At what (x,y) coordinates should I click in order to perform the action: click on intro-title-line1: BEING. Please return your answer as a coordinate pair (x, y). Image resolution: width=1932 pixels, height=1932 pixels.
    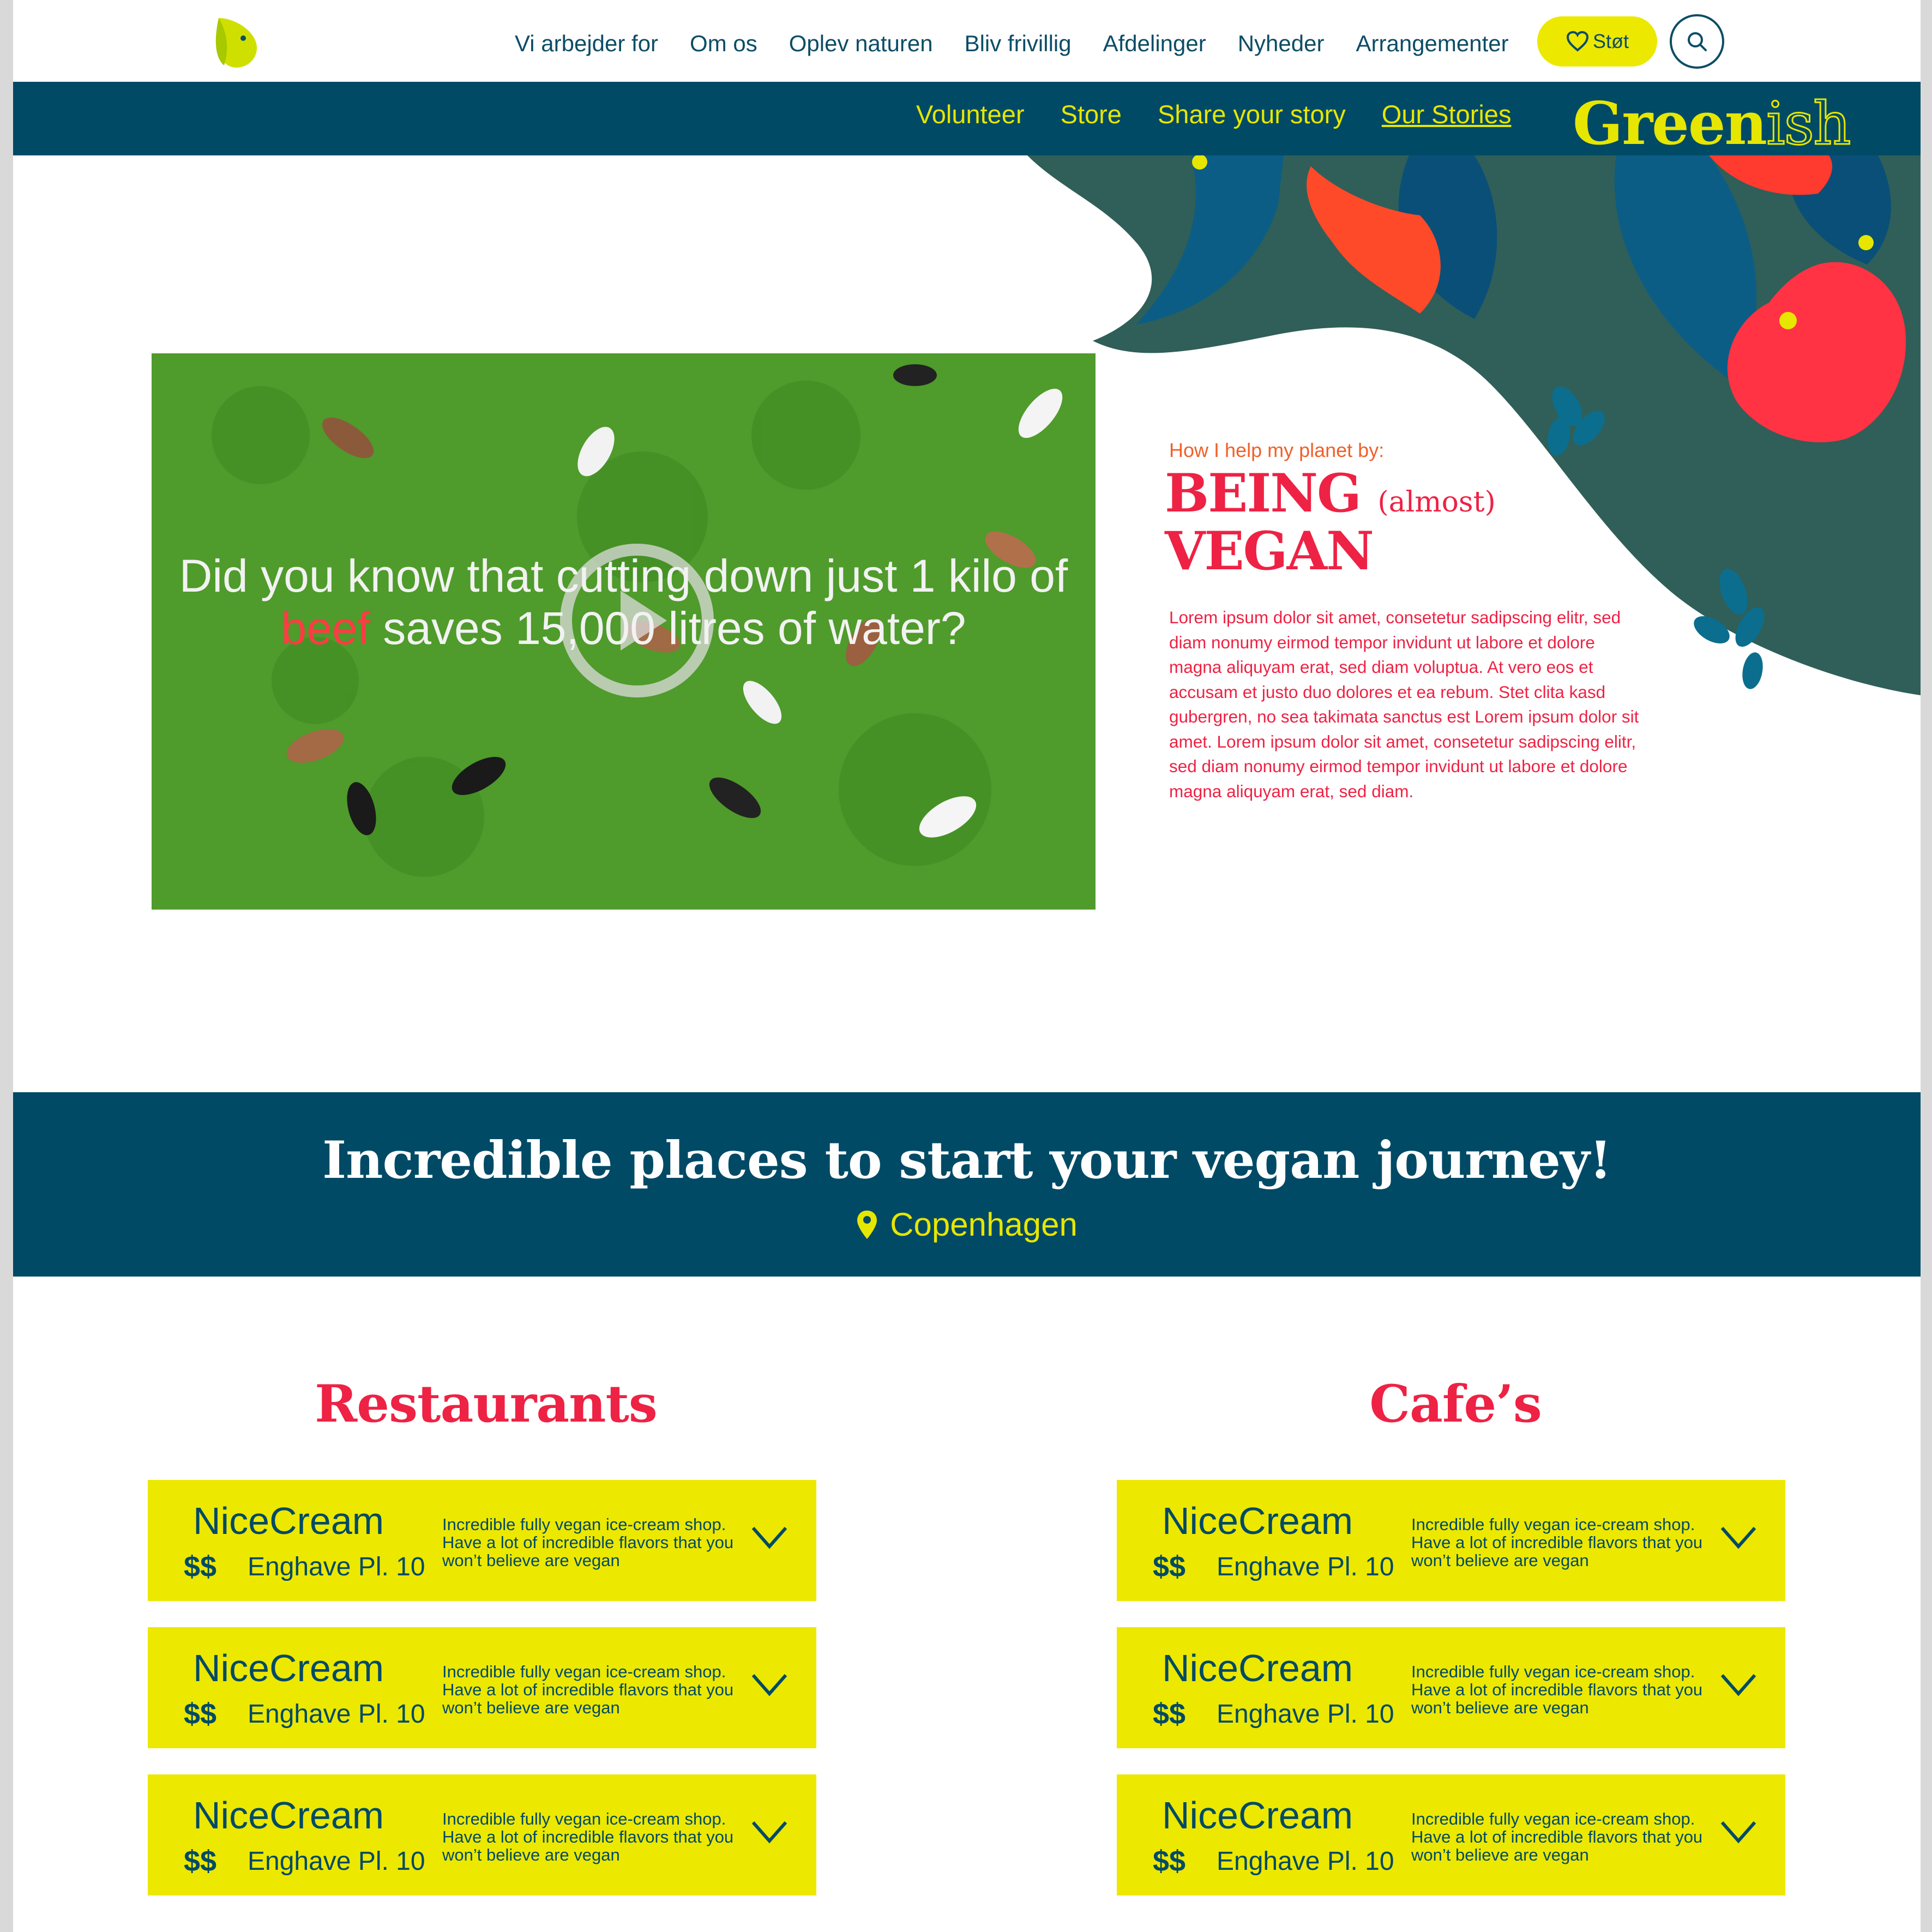
    Looking at the image, I should click on (1263, 493).